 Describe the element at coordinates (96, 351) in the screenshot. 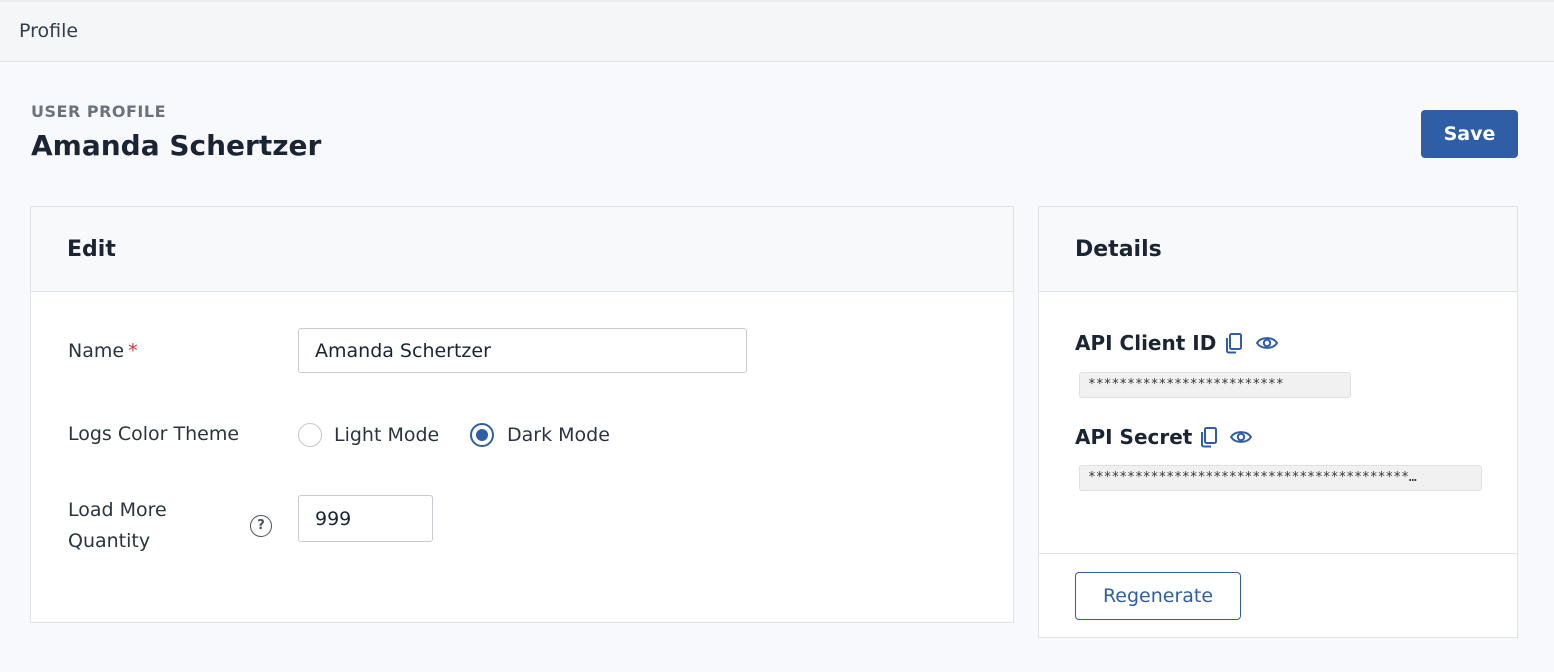

I see `name-label-text: Name` at that location.